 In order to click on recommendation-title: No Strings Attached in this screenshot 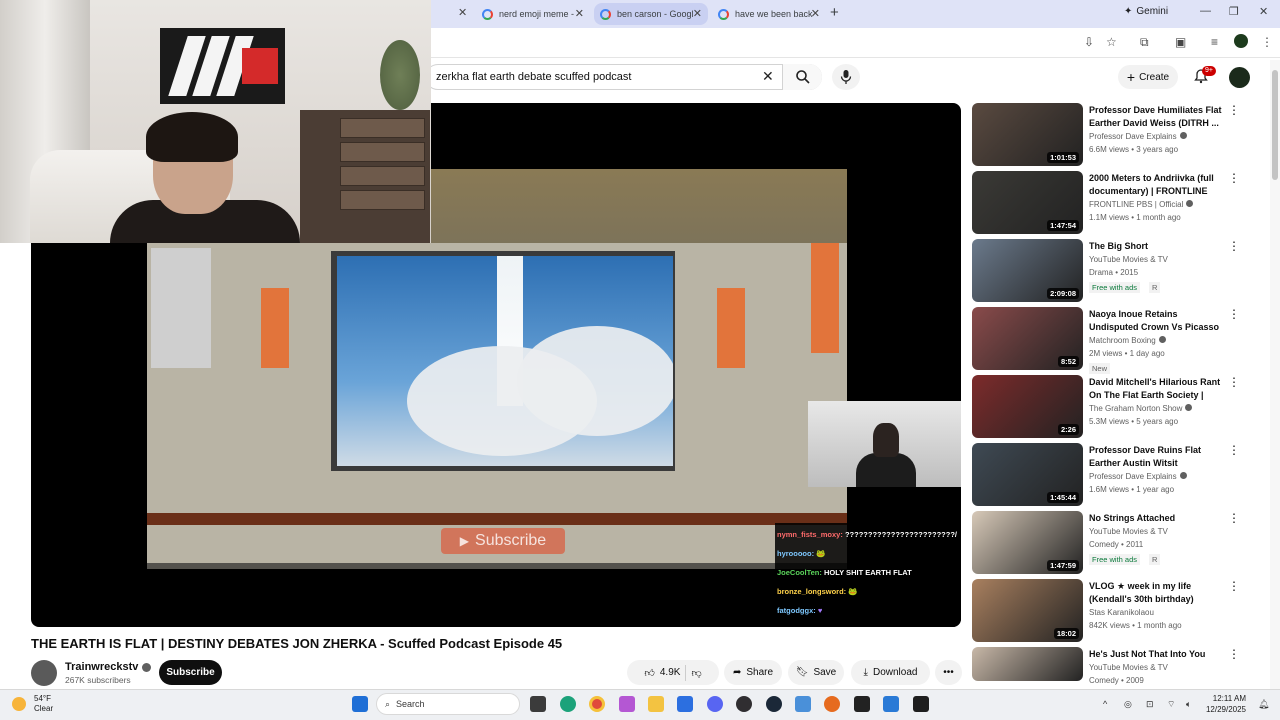, I will do `click(1157, 518)`.